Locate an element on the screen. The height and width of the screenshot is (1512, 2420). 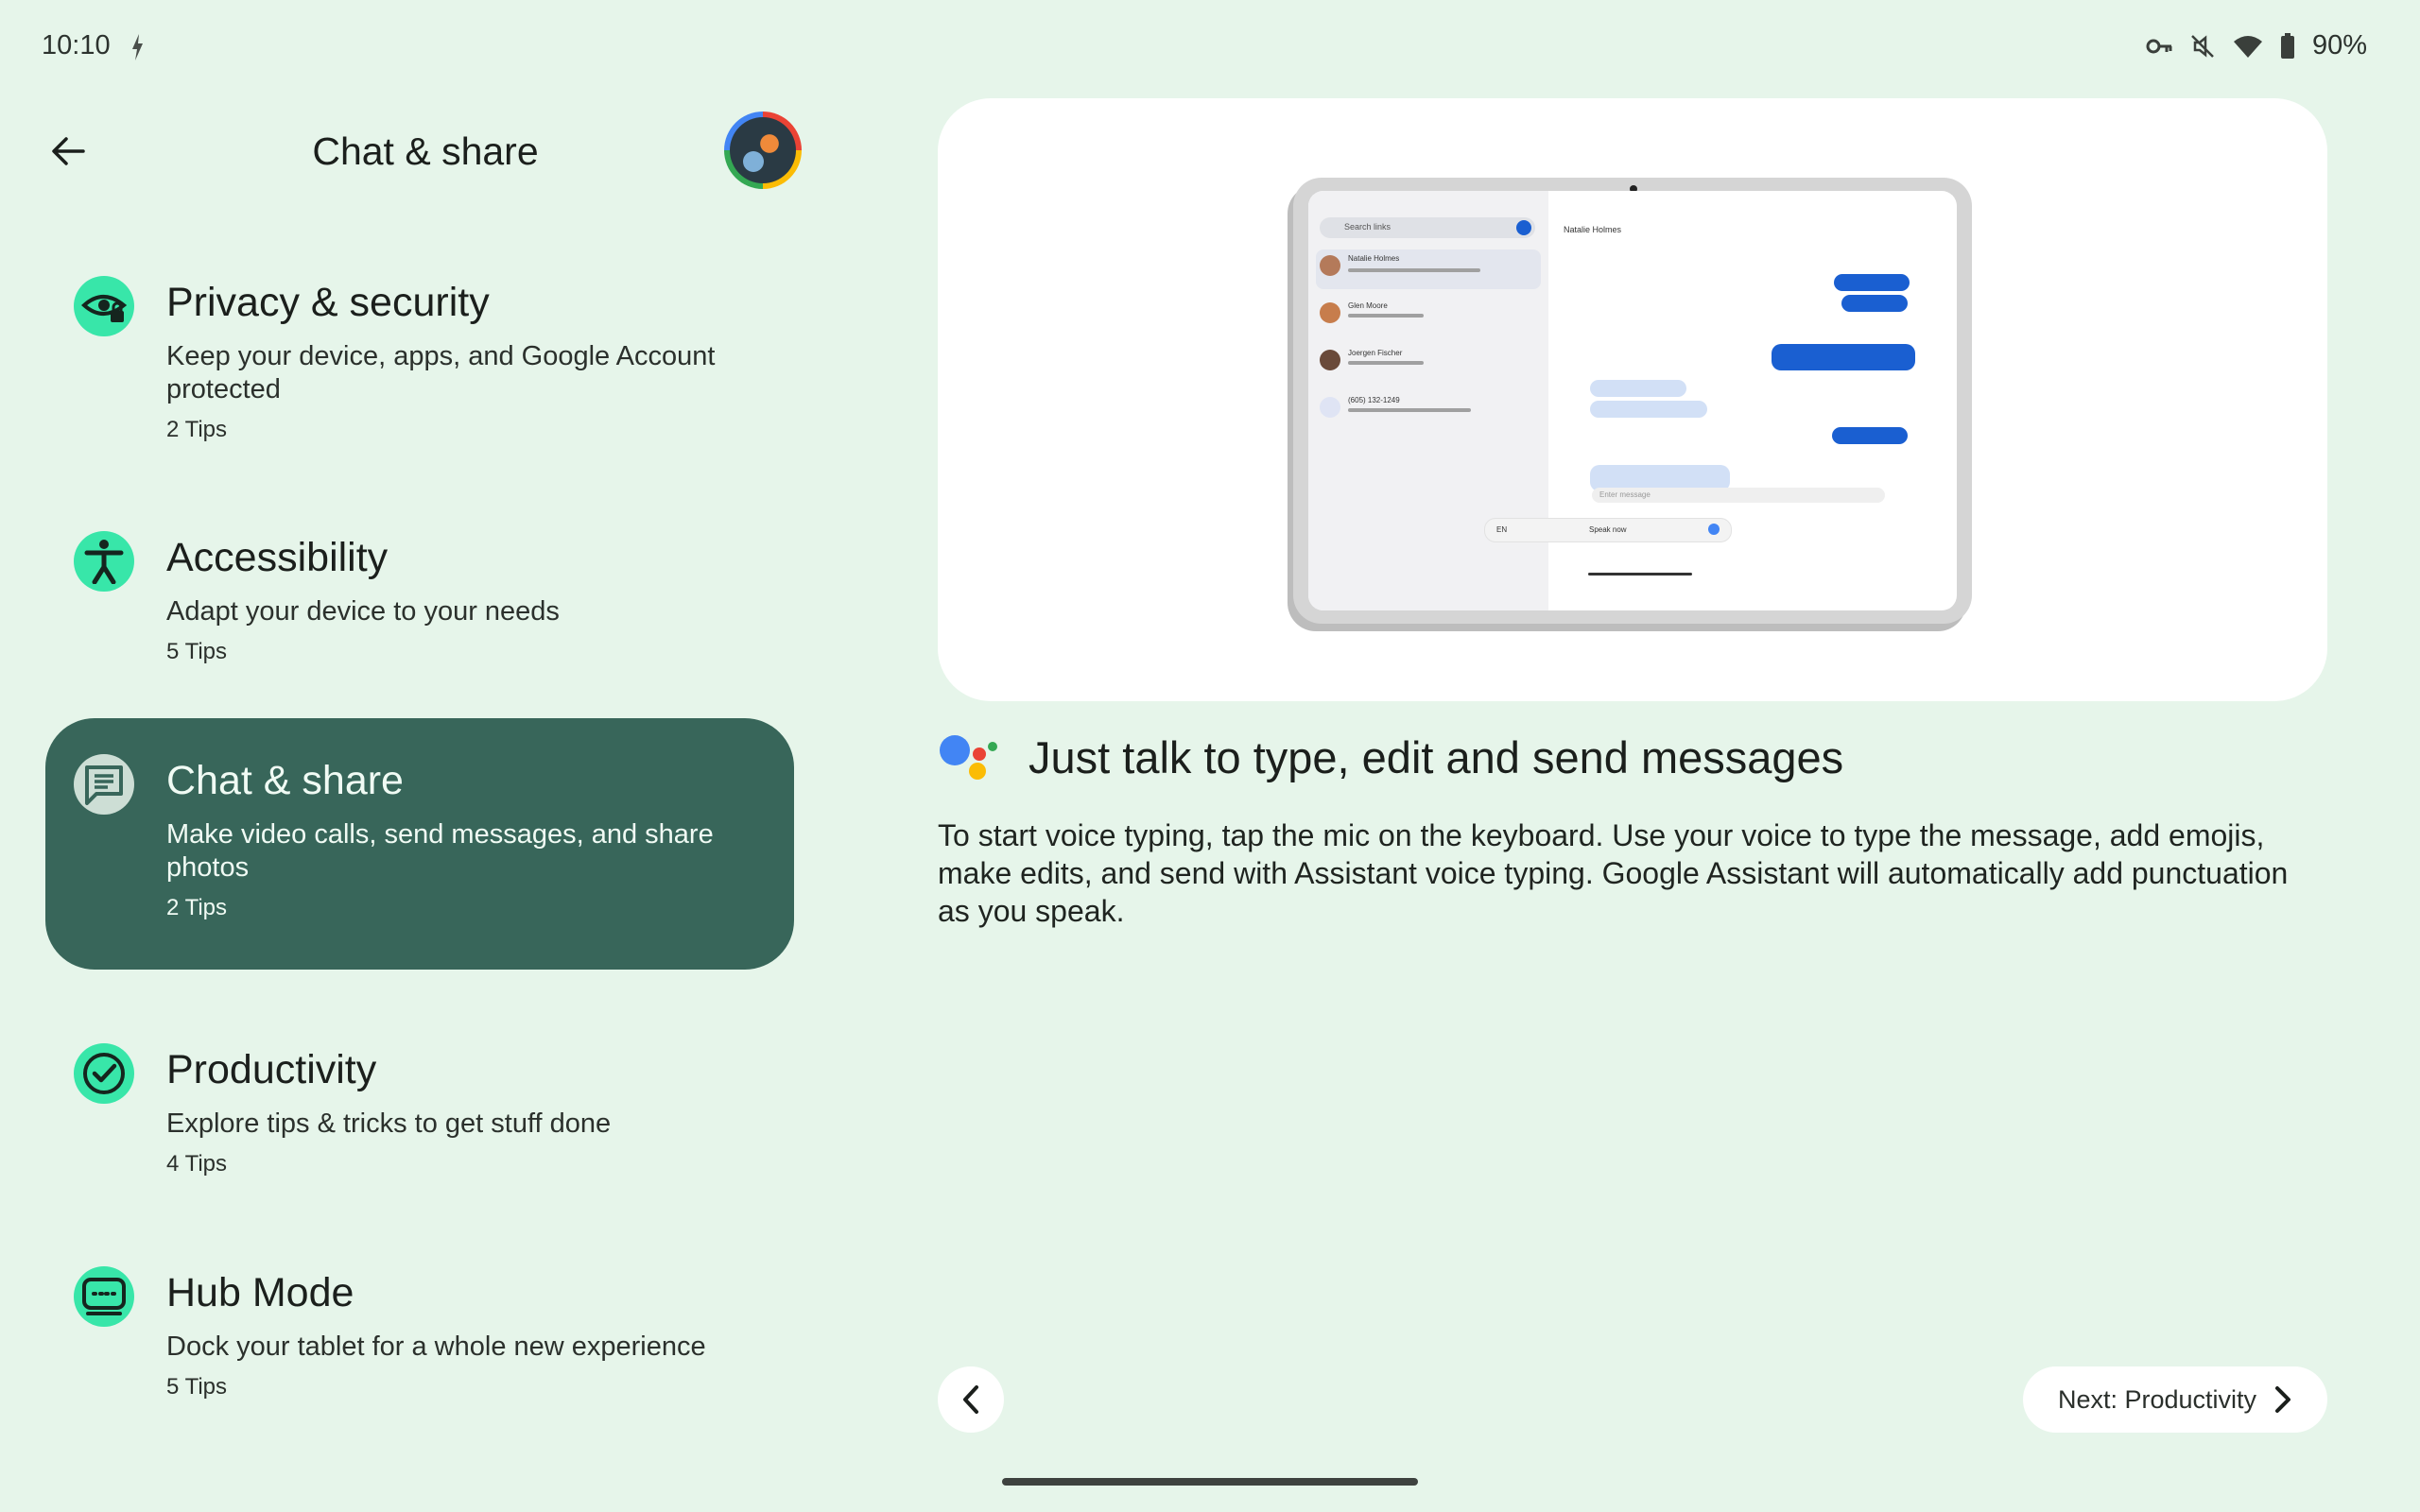
conversation-row: Glen Moore is located at coordinates (1428, 316).